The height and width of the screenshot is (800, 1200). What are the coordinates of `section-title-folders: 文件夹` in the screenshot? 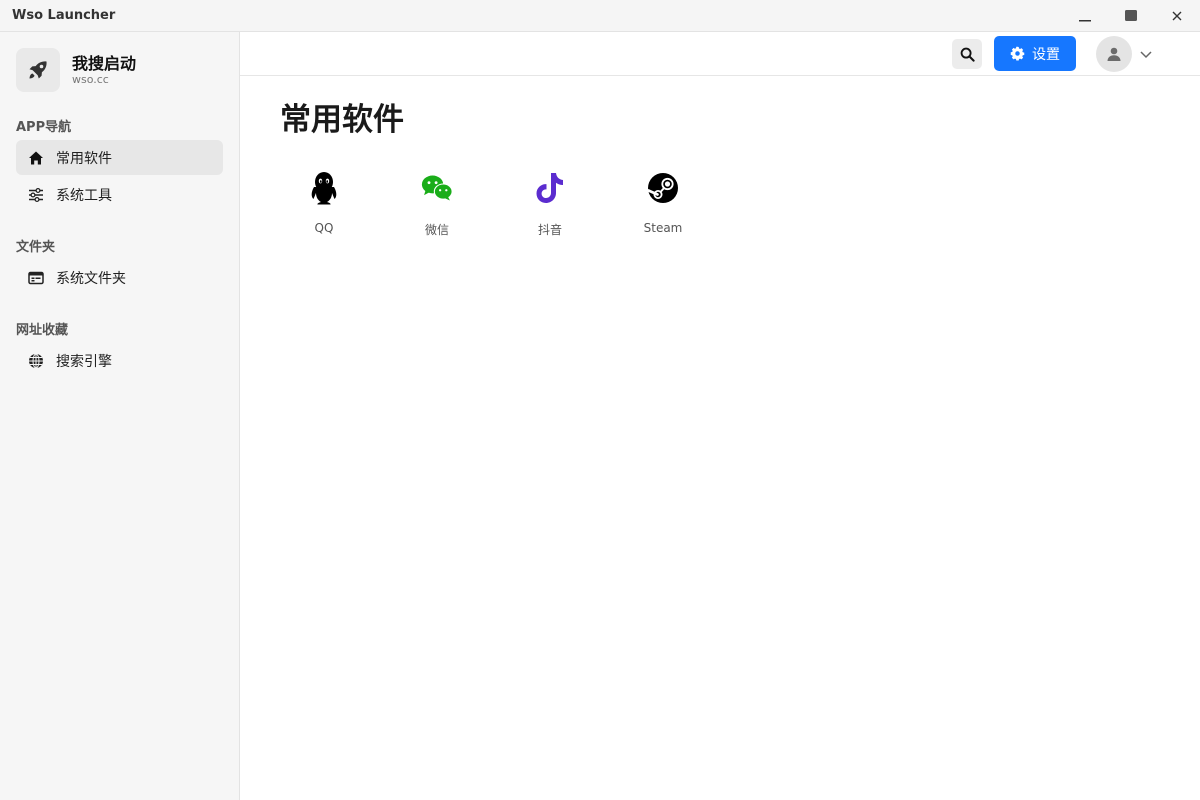 It's located at (36, 247).